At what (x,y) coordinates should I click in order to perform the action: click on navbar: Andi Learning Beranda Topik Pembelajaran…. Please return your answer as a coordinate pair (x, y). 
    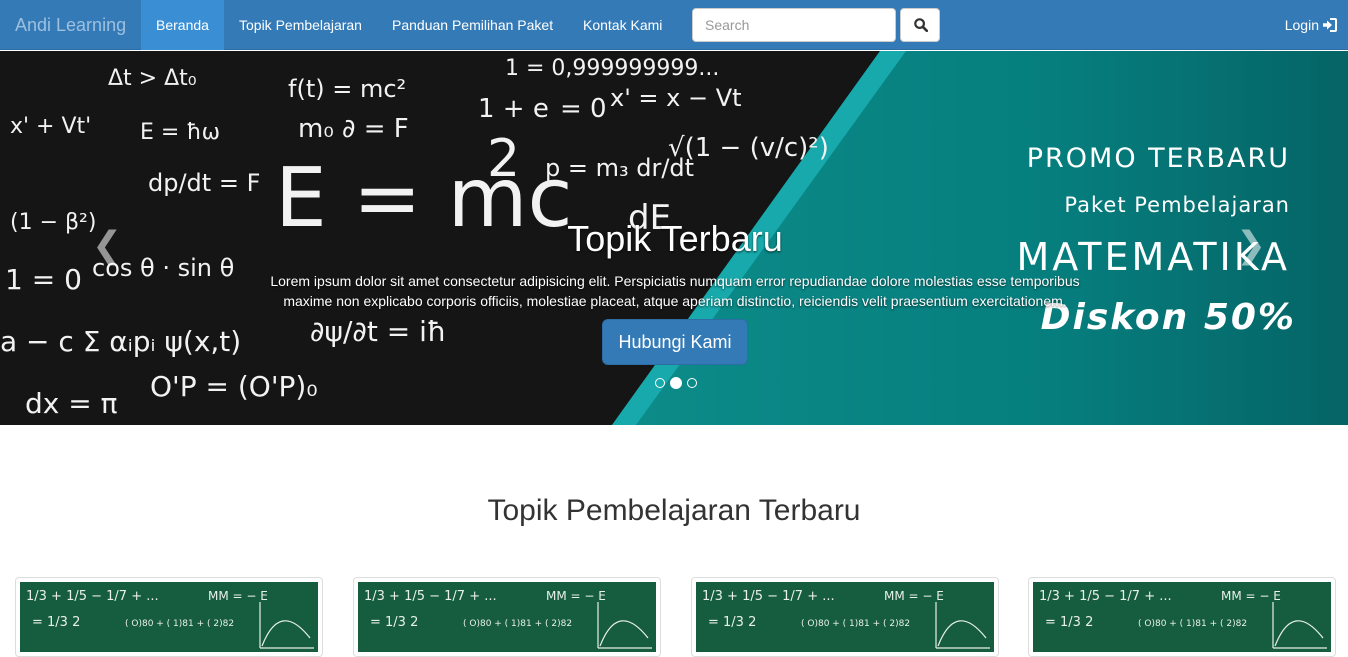
    Looking at the image, I should click on (674, 25).